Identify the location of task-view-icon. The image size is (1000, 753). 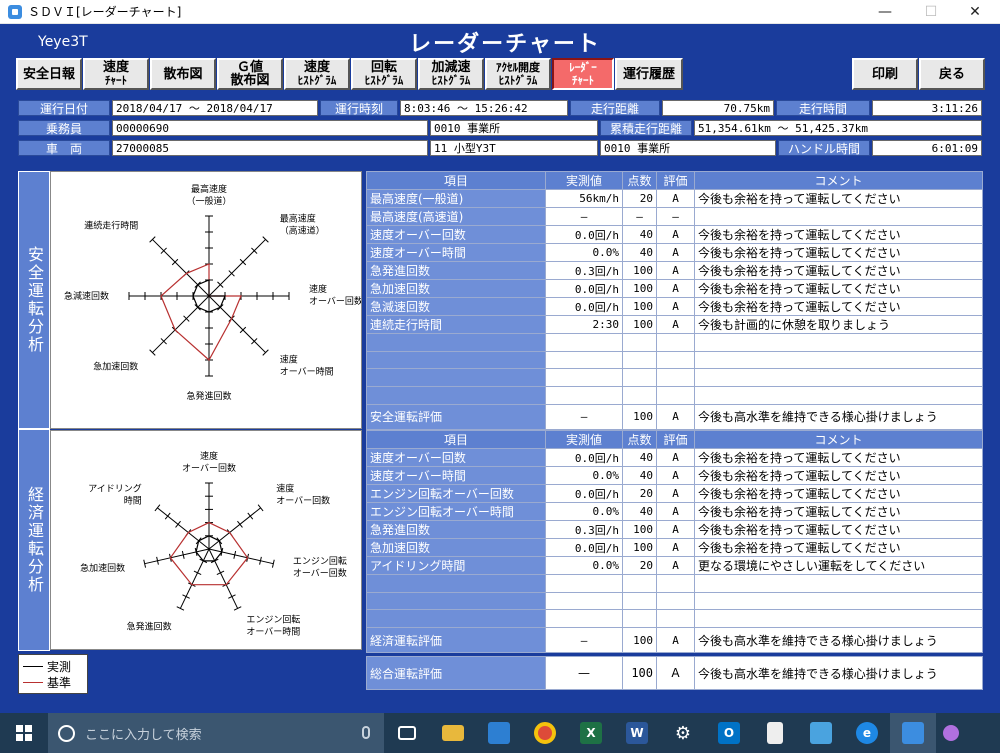
(407, 733).